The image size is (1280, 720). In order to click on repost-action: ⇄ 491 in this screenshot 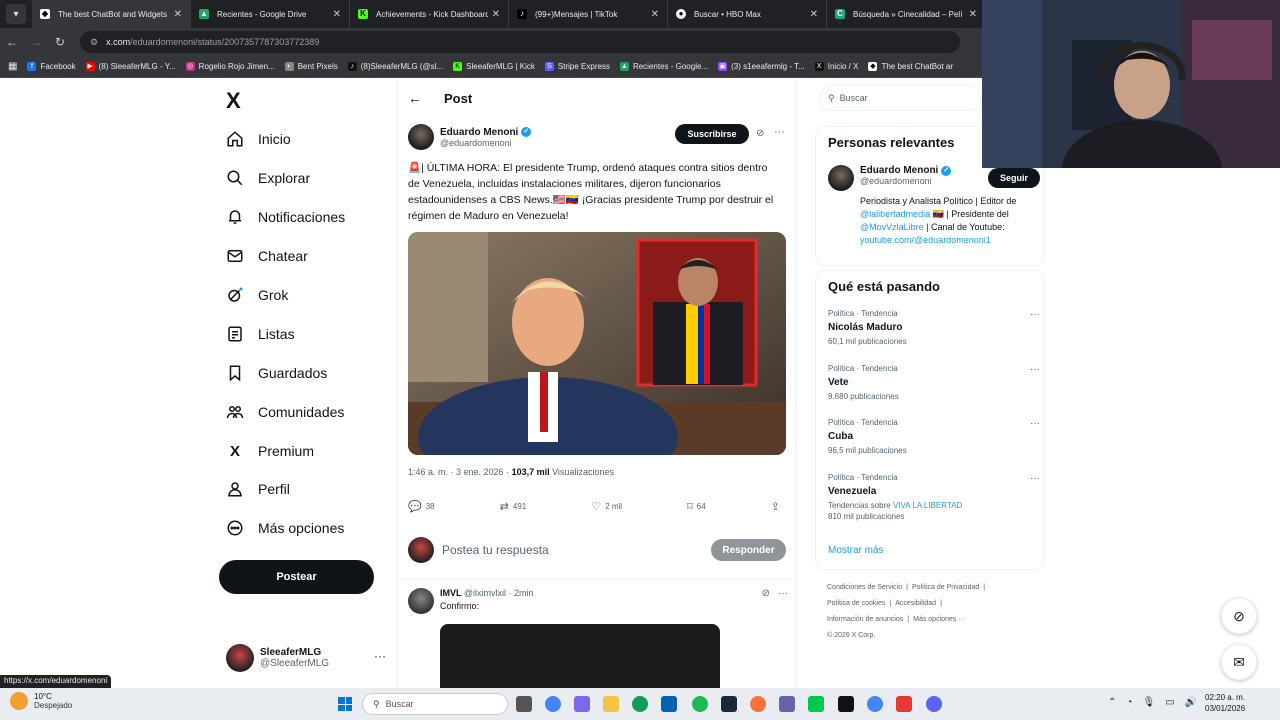, I will do `click(513, 506)`.